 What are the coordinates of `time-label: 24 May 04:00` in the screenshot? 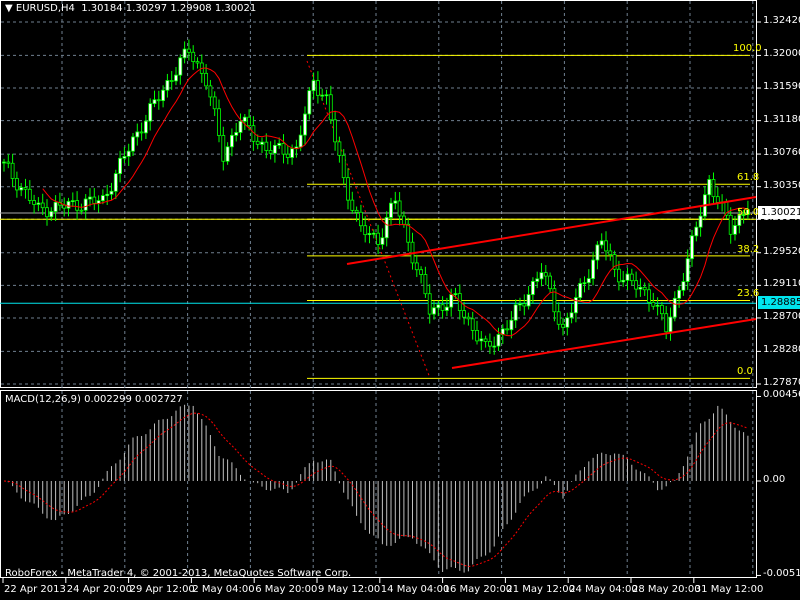 It's located at (603, 589).